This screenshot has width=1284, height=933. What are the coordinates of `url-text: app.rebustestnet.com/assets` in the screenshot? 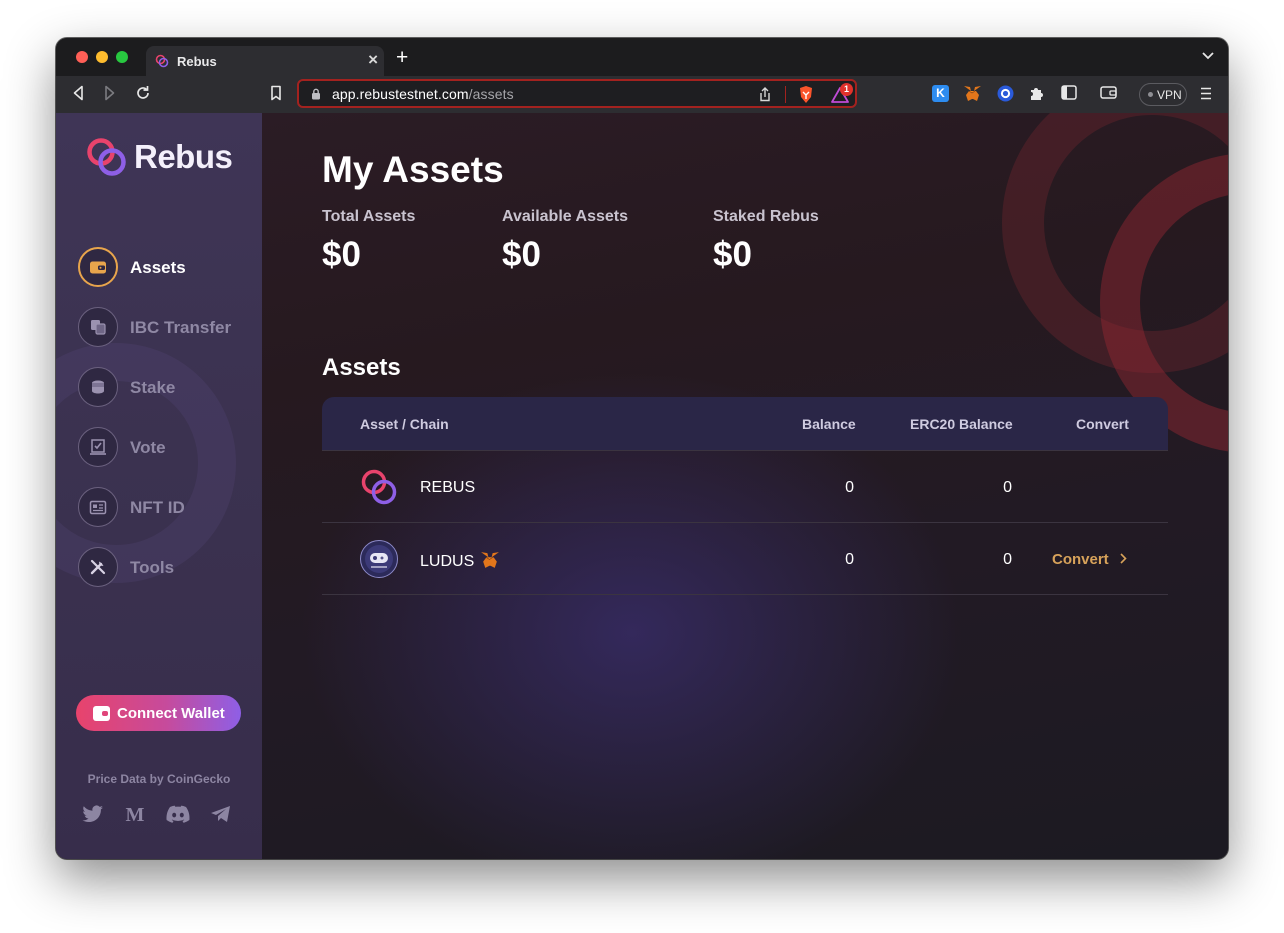 It's located at (423, 94).